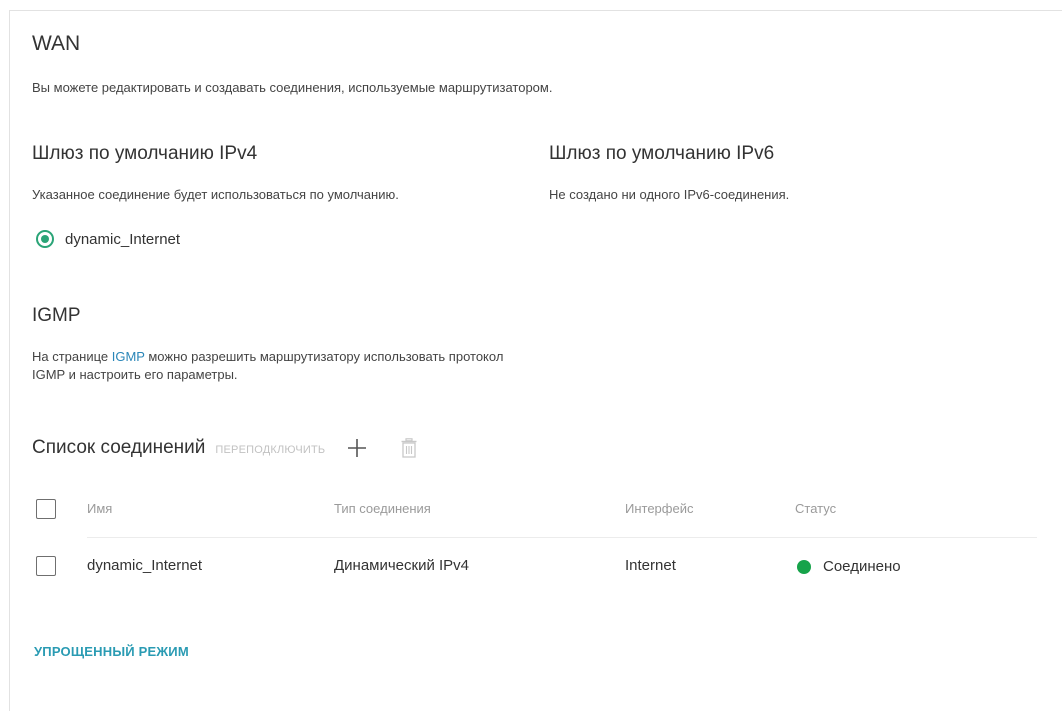  Describe the element at coordinates (145, 153) in the screenshot. I see `ipv4-gateway-title: Шлюз по умолчанию IPv4` at that location.